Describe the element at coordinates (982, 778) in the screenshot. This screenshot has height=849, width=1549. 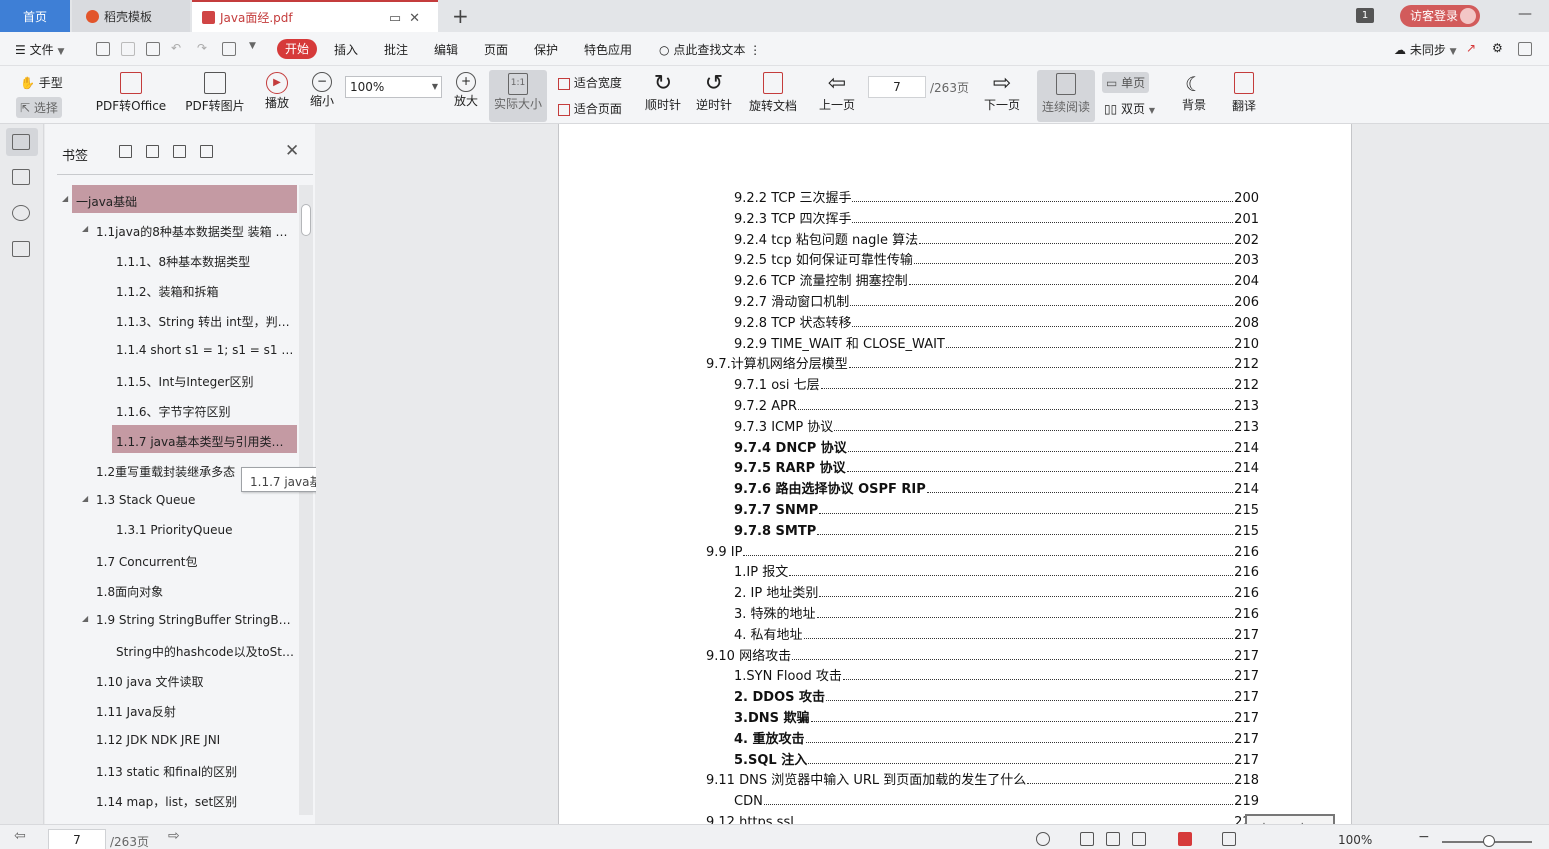
I see `toc-entry: 9.11 DNS 浏览器中输入 URL 到页面加载的发生了什么 218` at that location.